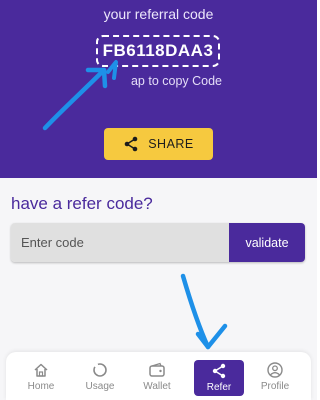 The height and width of the screenshot is (400, 320). What do you see at coordinates (158, 51) in the screenshot?
I see `referral-code: FB6118DAA3` at bounding box center [158, 51].